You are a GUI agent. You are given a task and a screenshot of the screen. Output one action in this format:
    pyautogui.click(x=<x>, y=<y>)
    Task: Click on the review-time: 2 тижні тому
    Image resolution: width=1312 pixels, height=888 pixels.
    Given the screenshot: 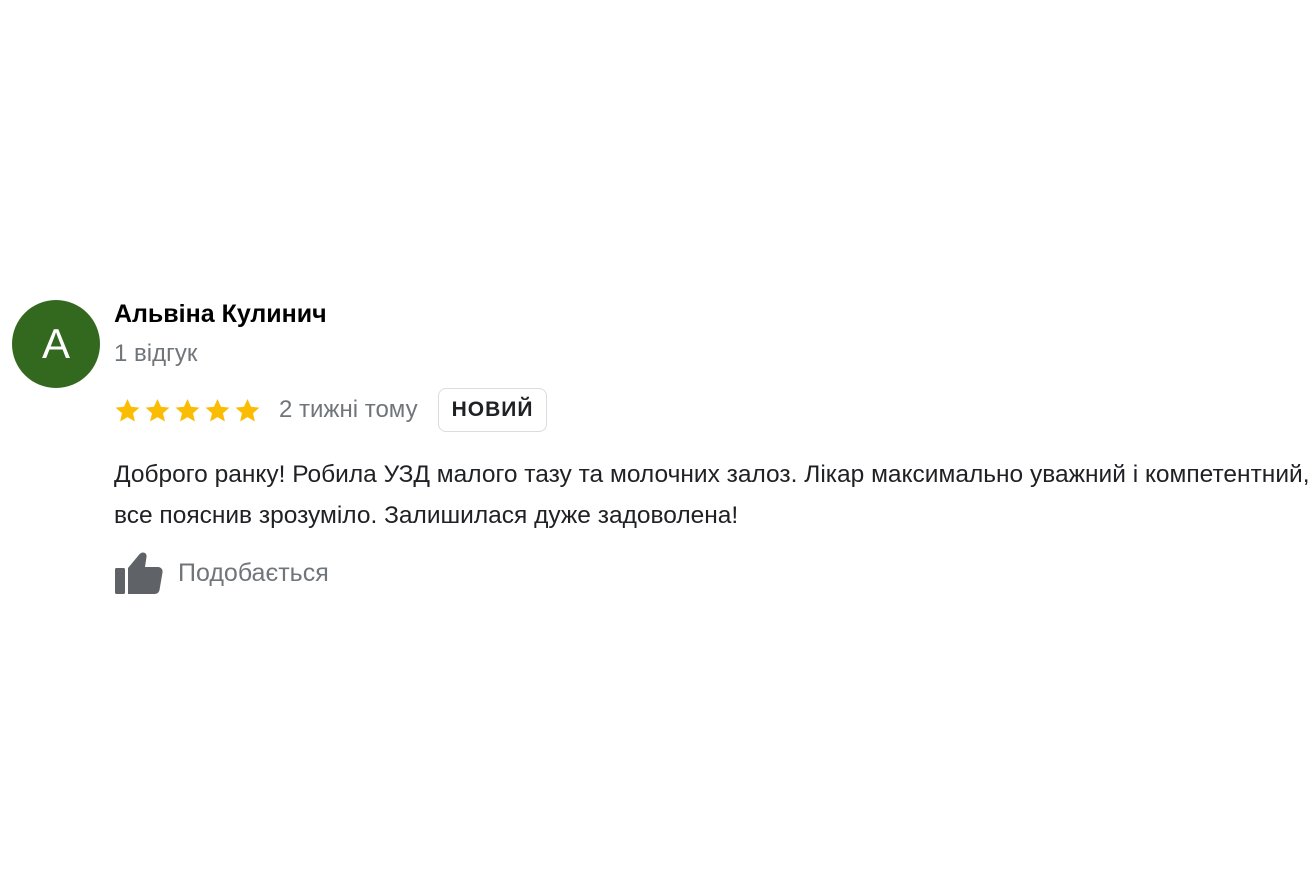 What is the action you would take?
    pyautogui.click(x=348, y=409)
    